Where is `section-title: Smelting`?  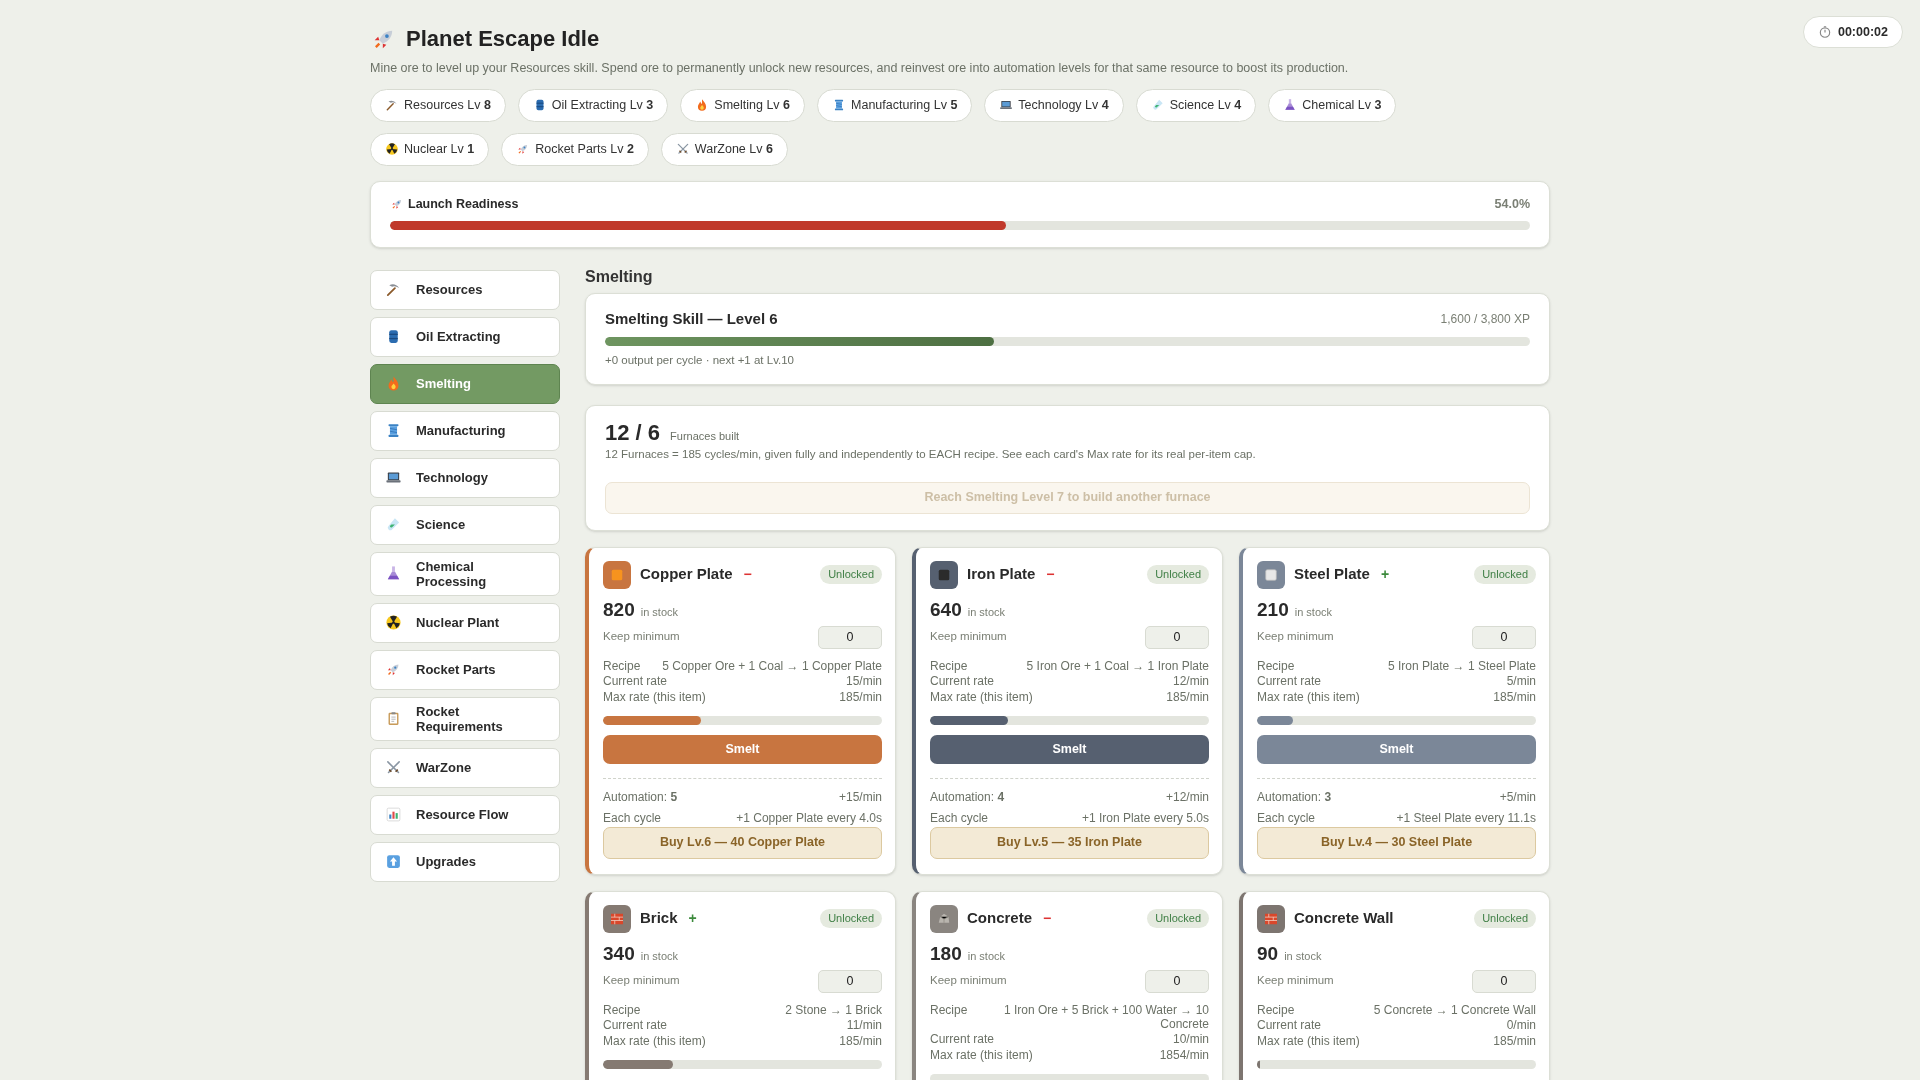 section-title: Smelting is located at coordinates (619, 276).